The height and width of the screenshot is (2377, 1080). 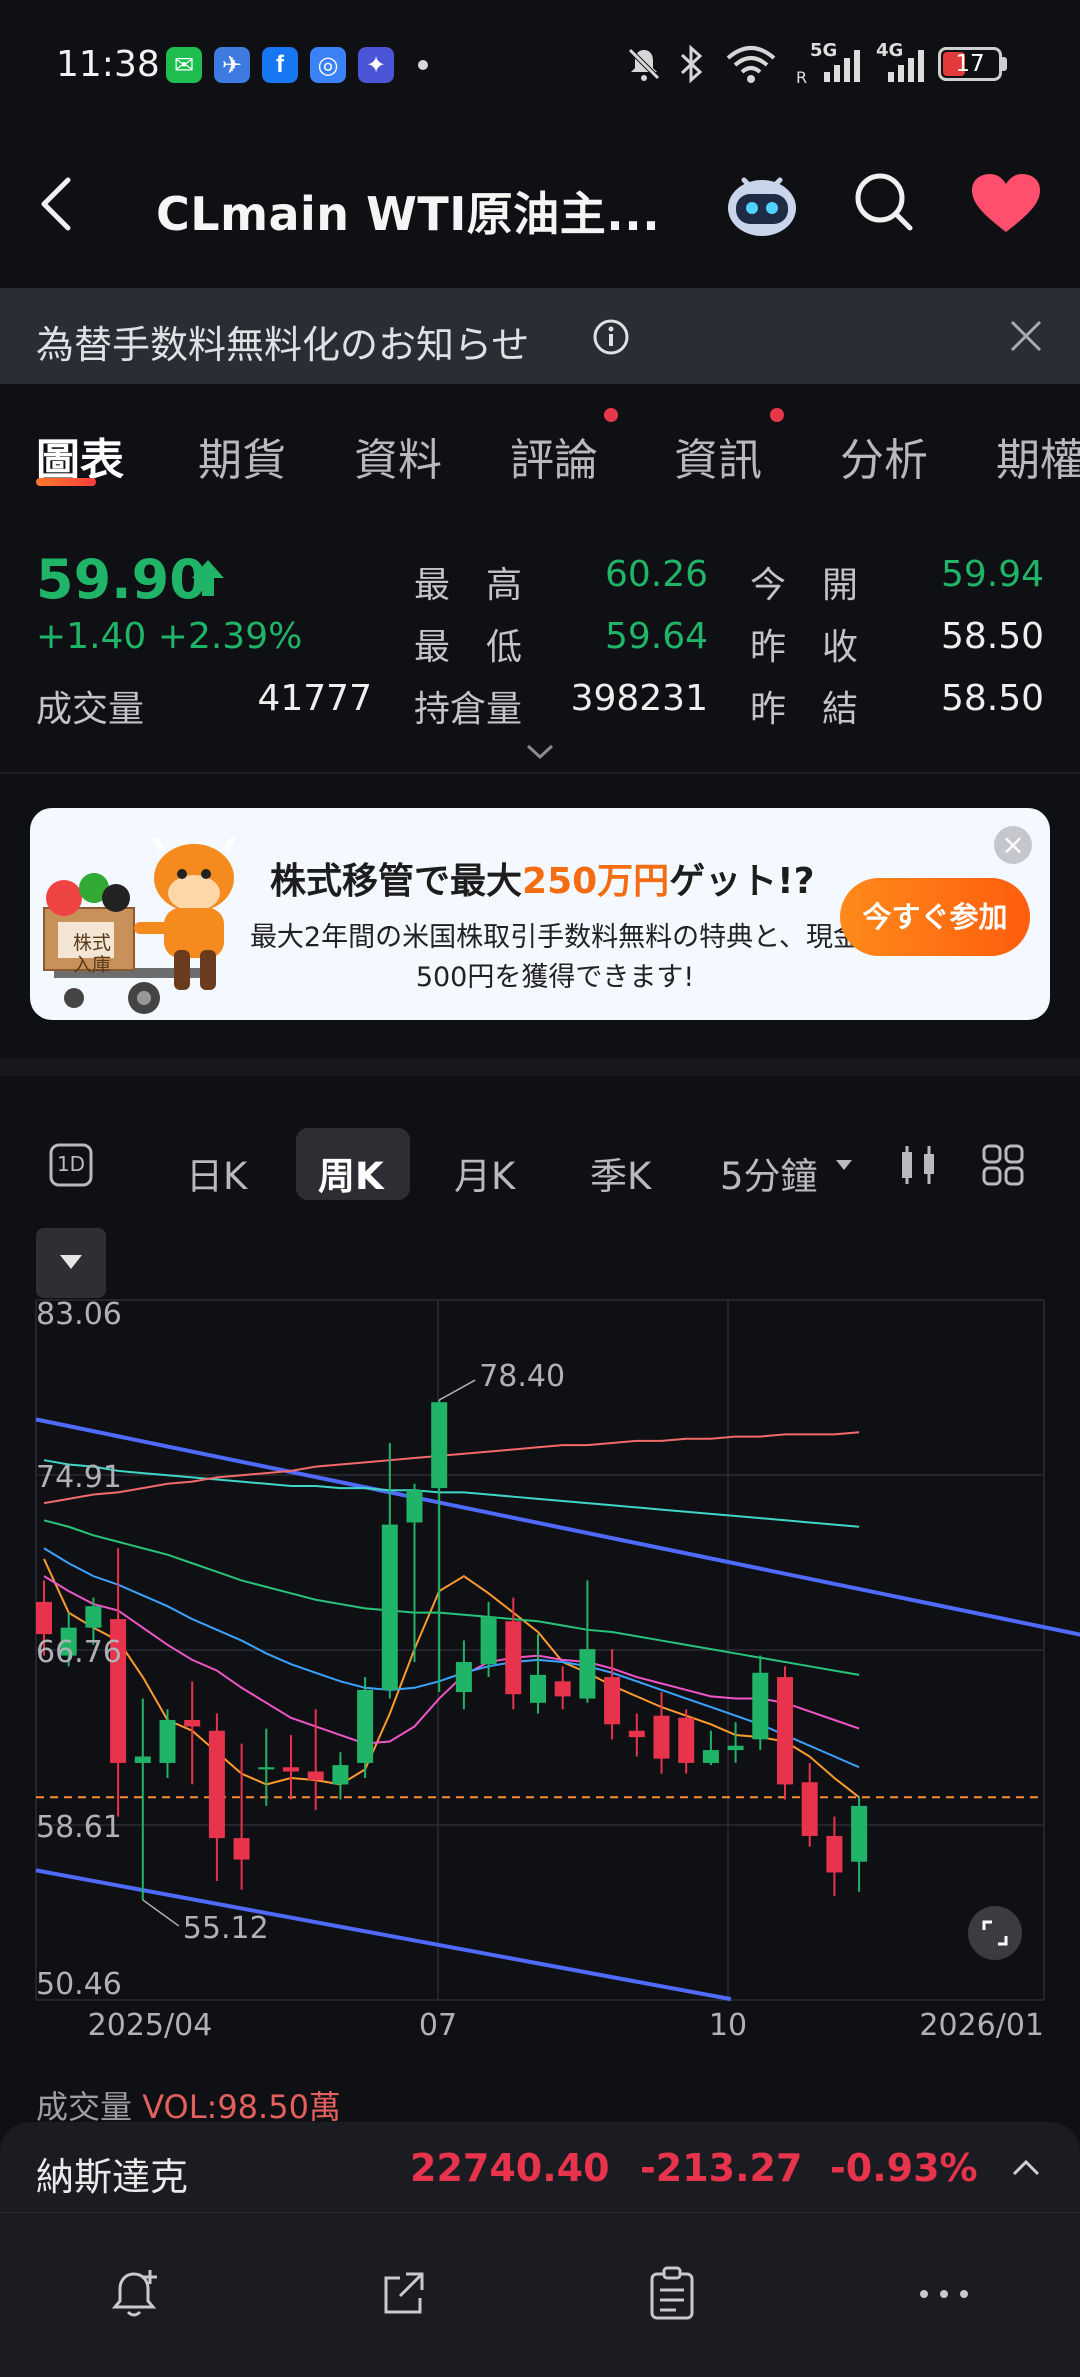 I want to click on share-icon, so click(x=404, y=2294).